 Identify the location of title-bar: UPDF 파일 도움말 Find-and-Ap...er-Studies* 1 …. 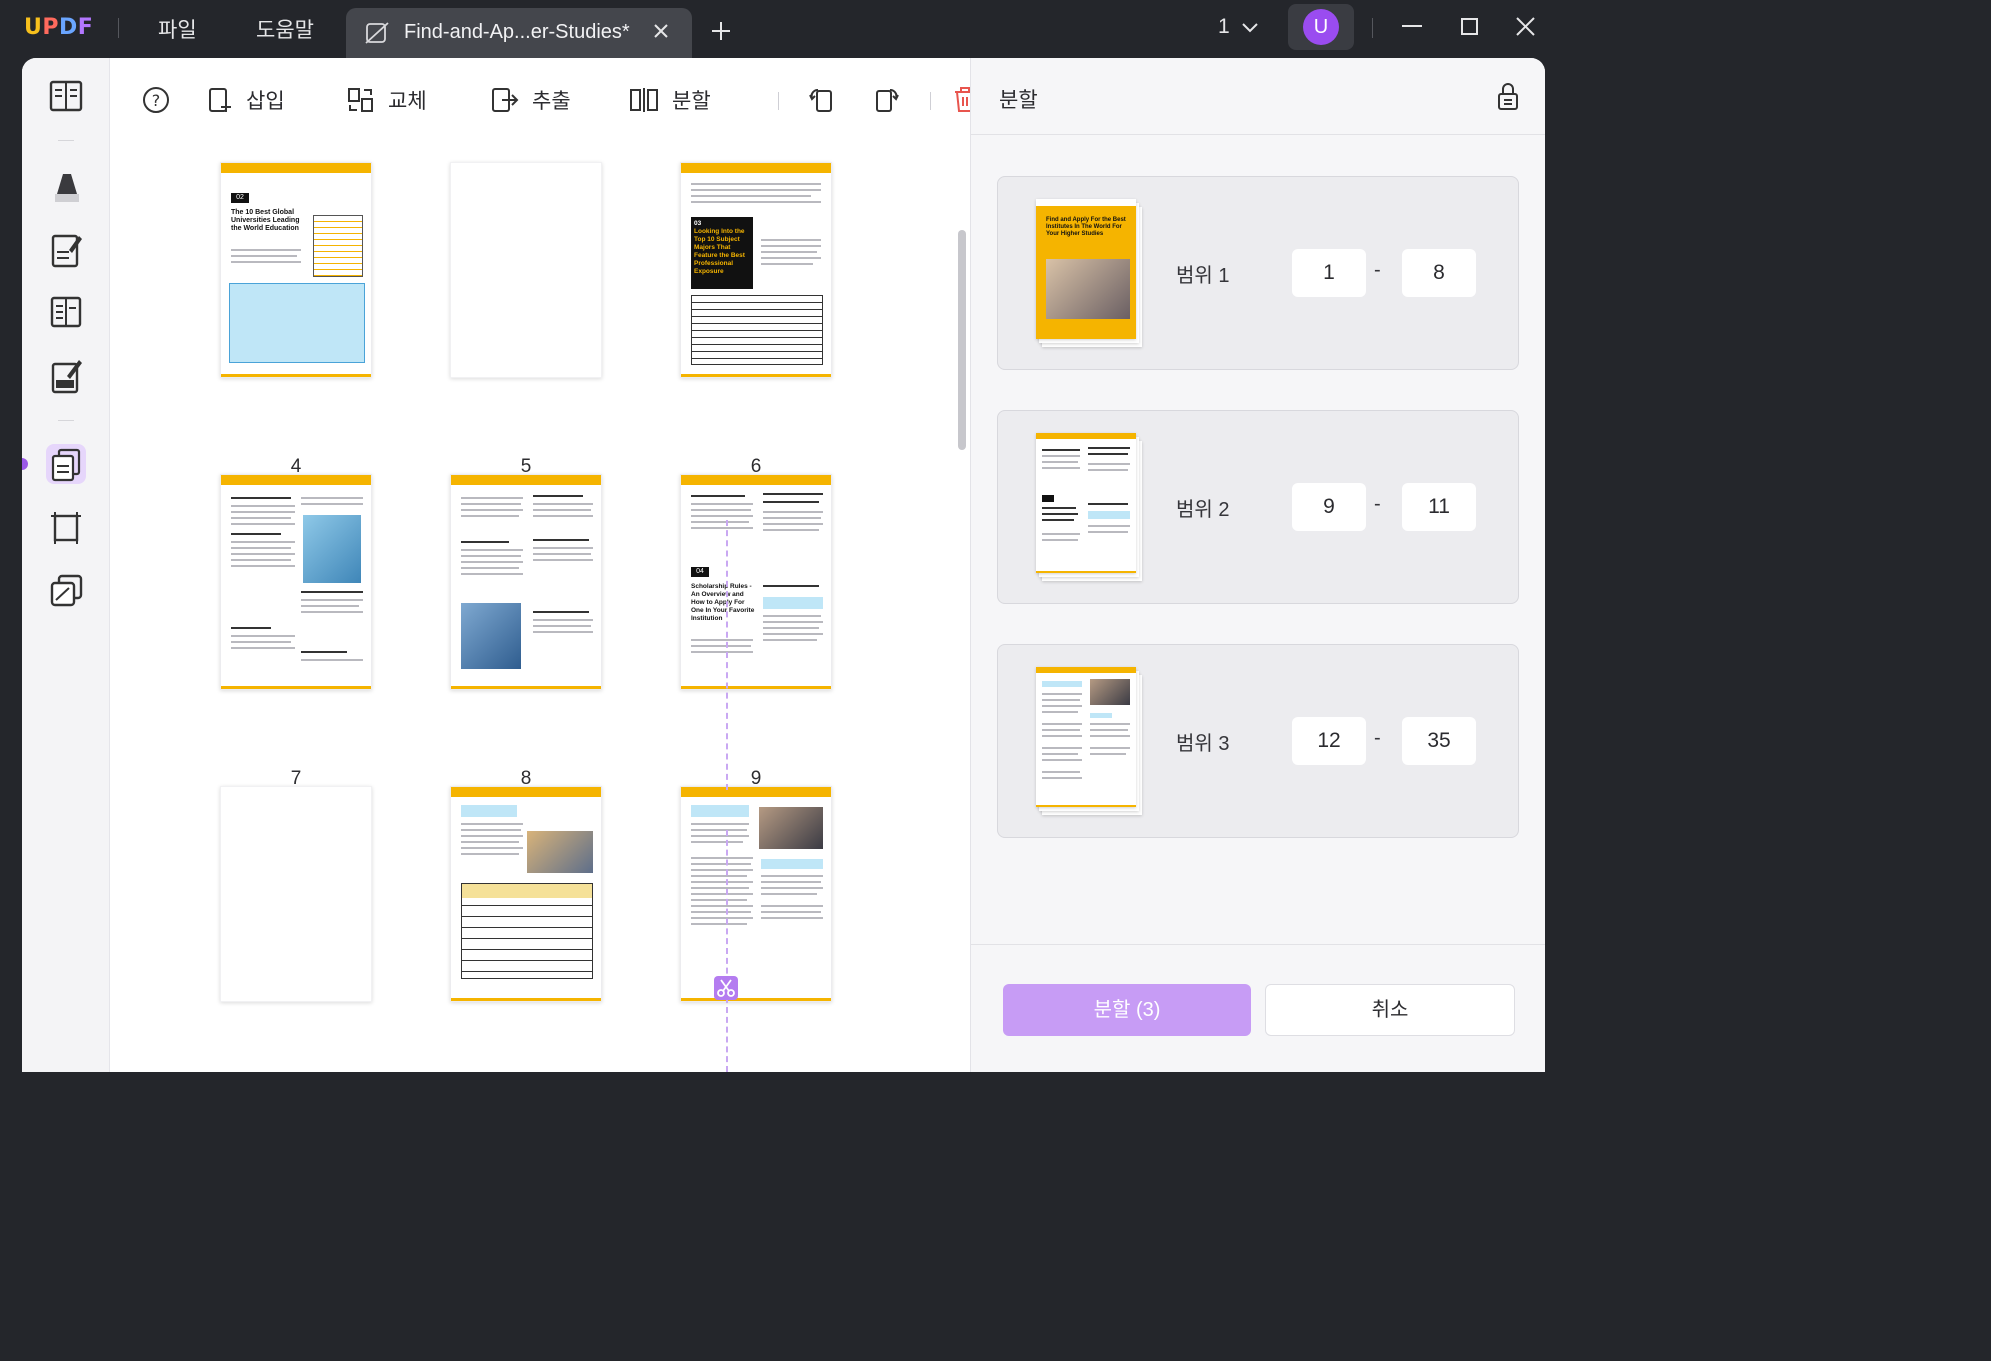
(784, 29).